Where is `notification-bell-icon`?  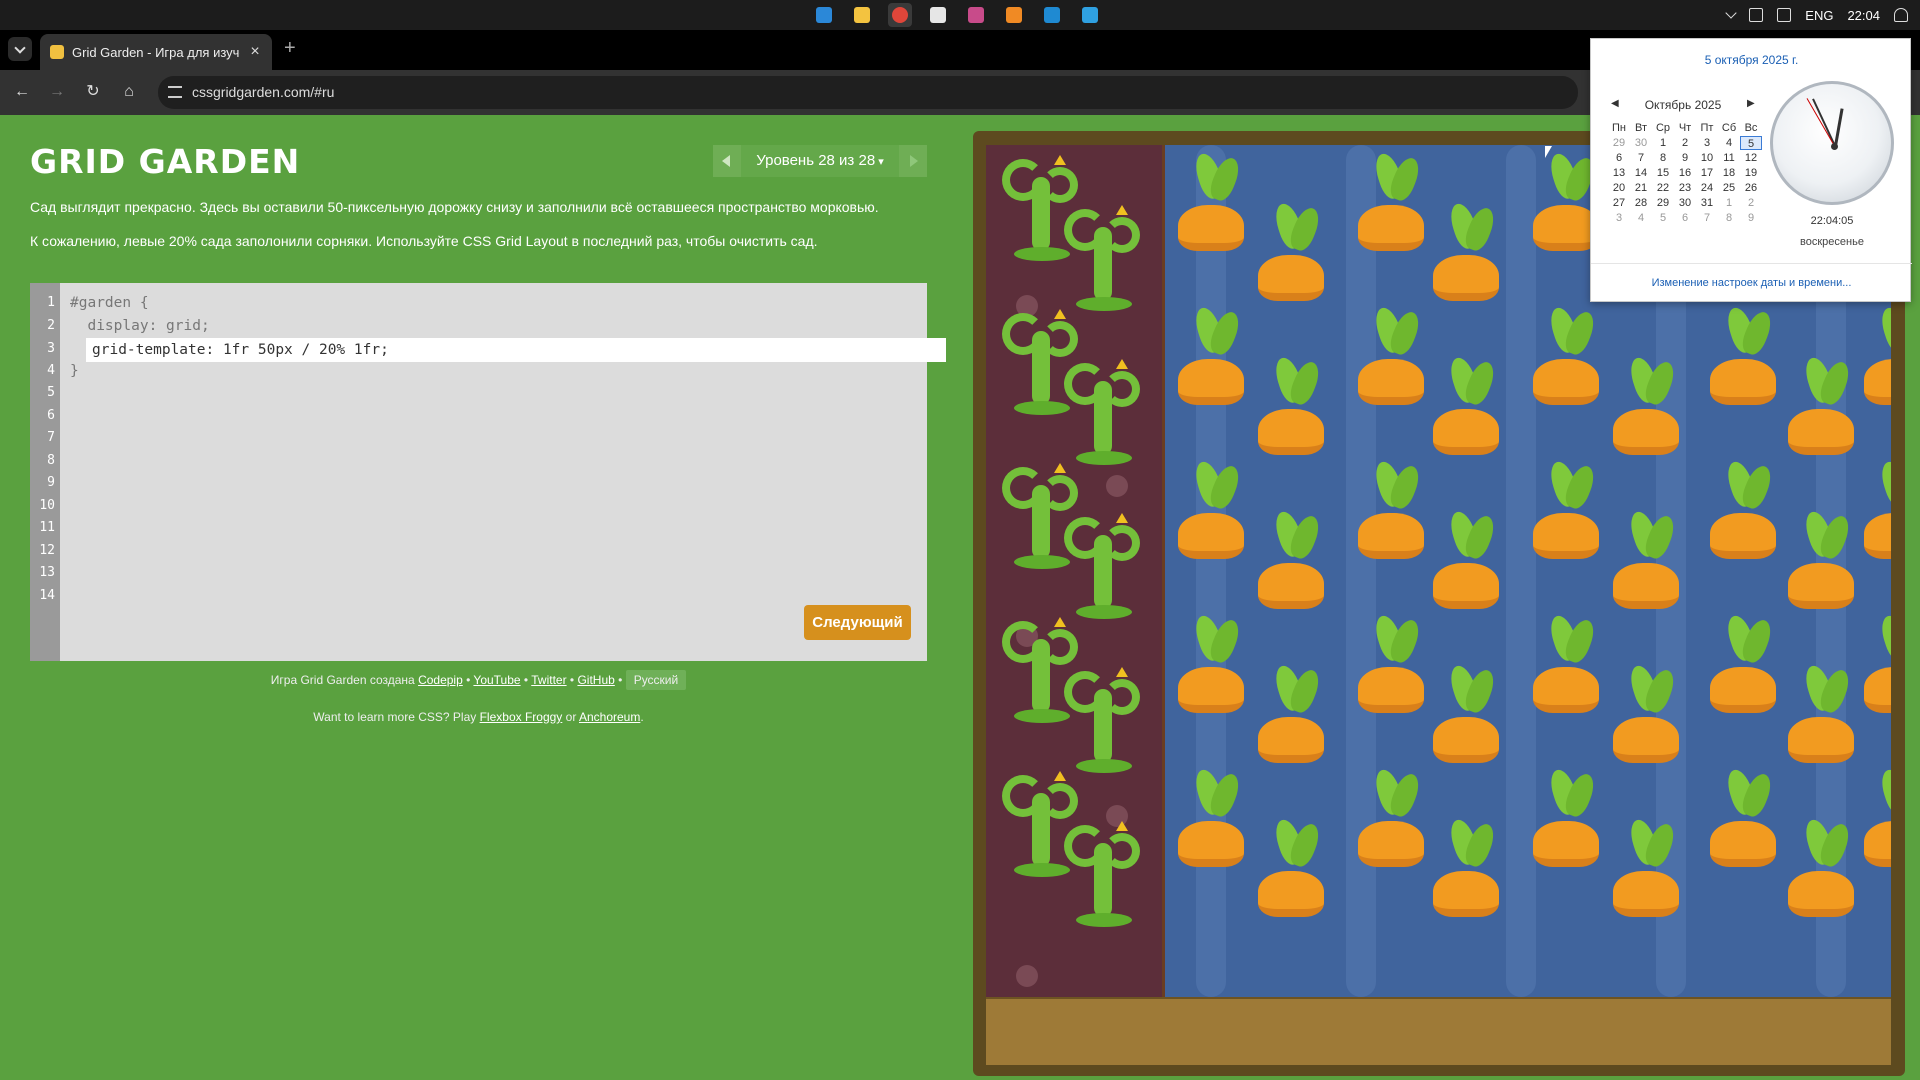
notification-bell-icon is located at coordinates (1901, 15).